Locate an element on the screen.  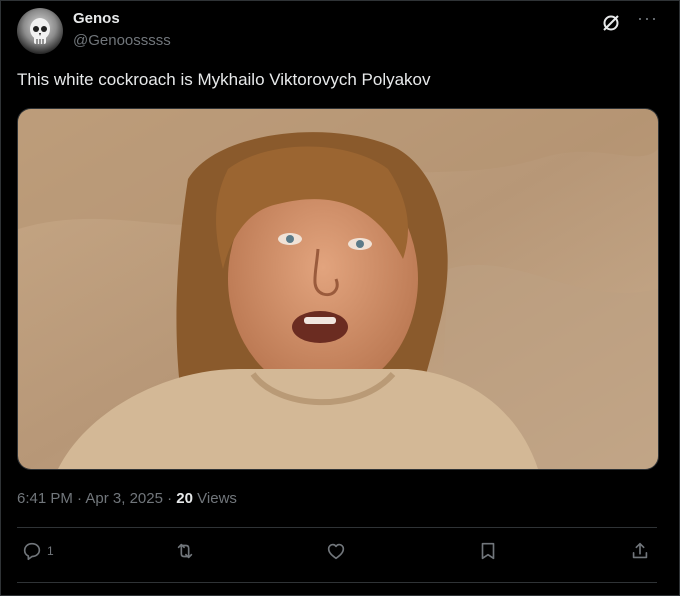
views-label: Views is located at coordinates (217, 498).